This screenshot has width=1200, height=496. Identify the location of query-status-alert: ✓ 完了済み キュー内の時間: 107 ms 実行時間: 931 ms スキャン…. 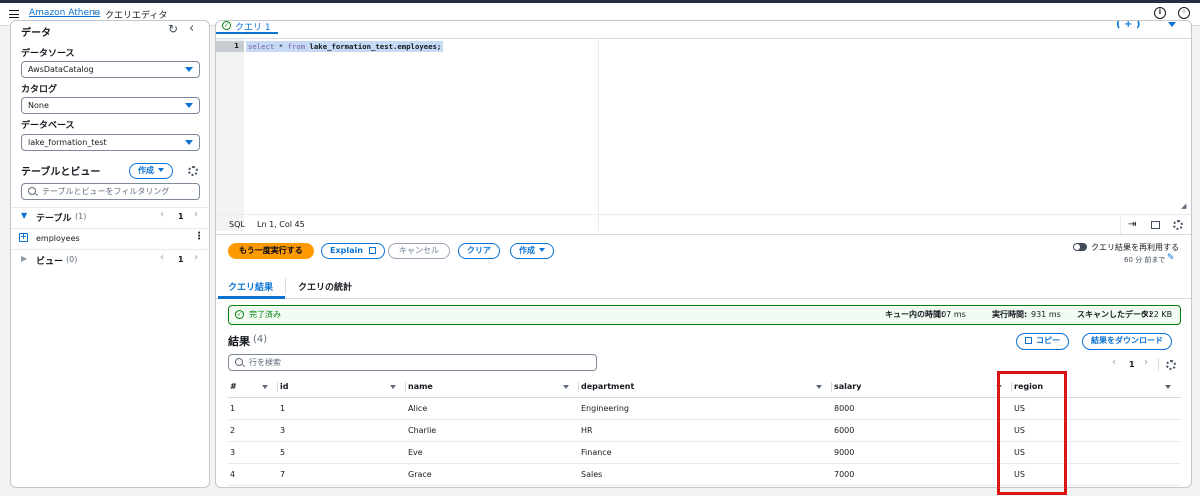
(704, 315).